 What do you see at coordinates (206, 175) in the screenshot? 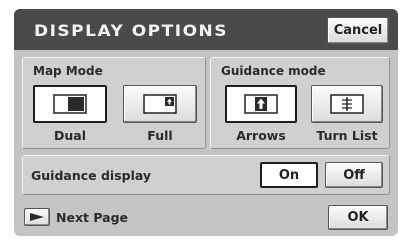
I see `guidance-display-panel: Guidance display On Off` at bounding box center [206, 175].